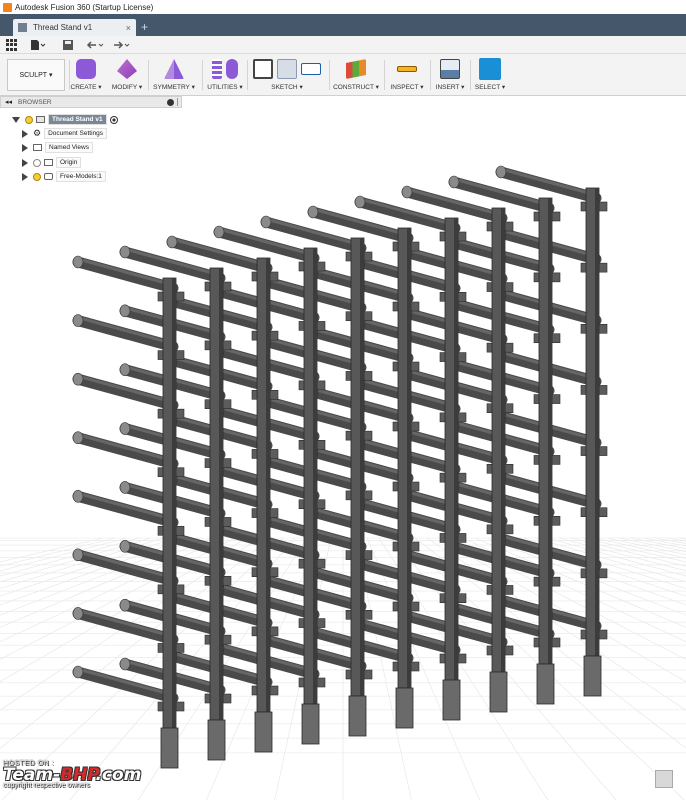  What do you see at coordinates (343, 45) in the screenshot?
I see `quick-access-bar` at bounding box center [343, 45].